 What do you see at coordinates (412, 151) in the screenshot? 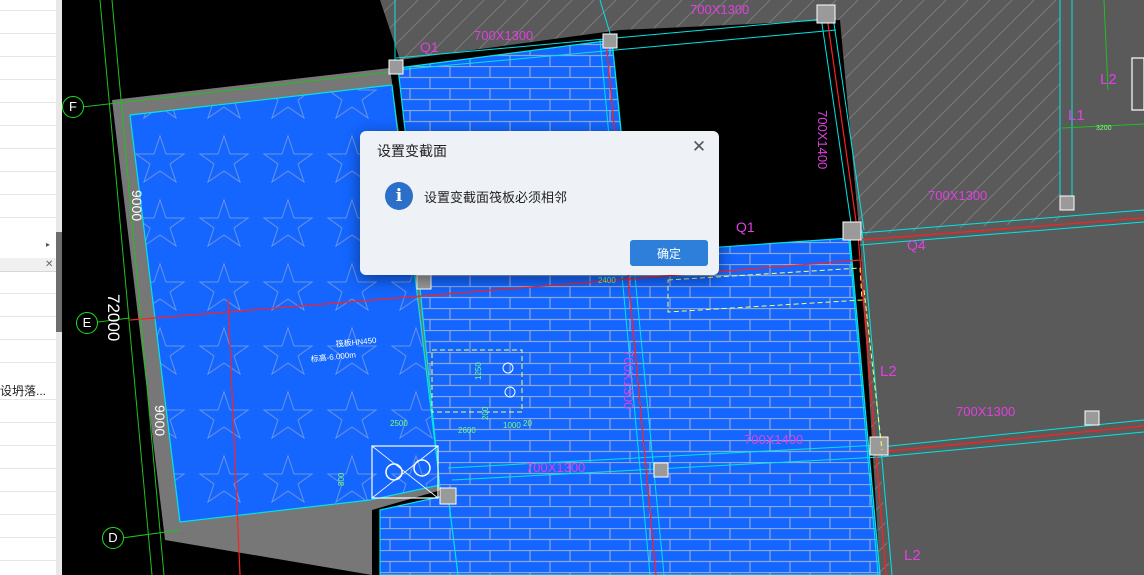
I see `dialog-title: 设置变截面` at bounding box center [412, 151].